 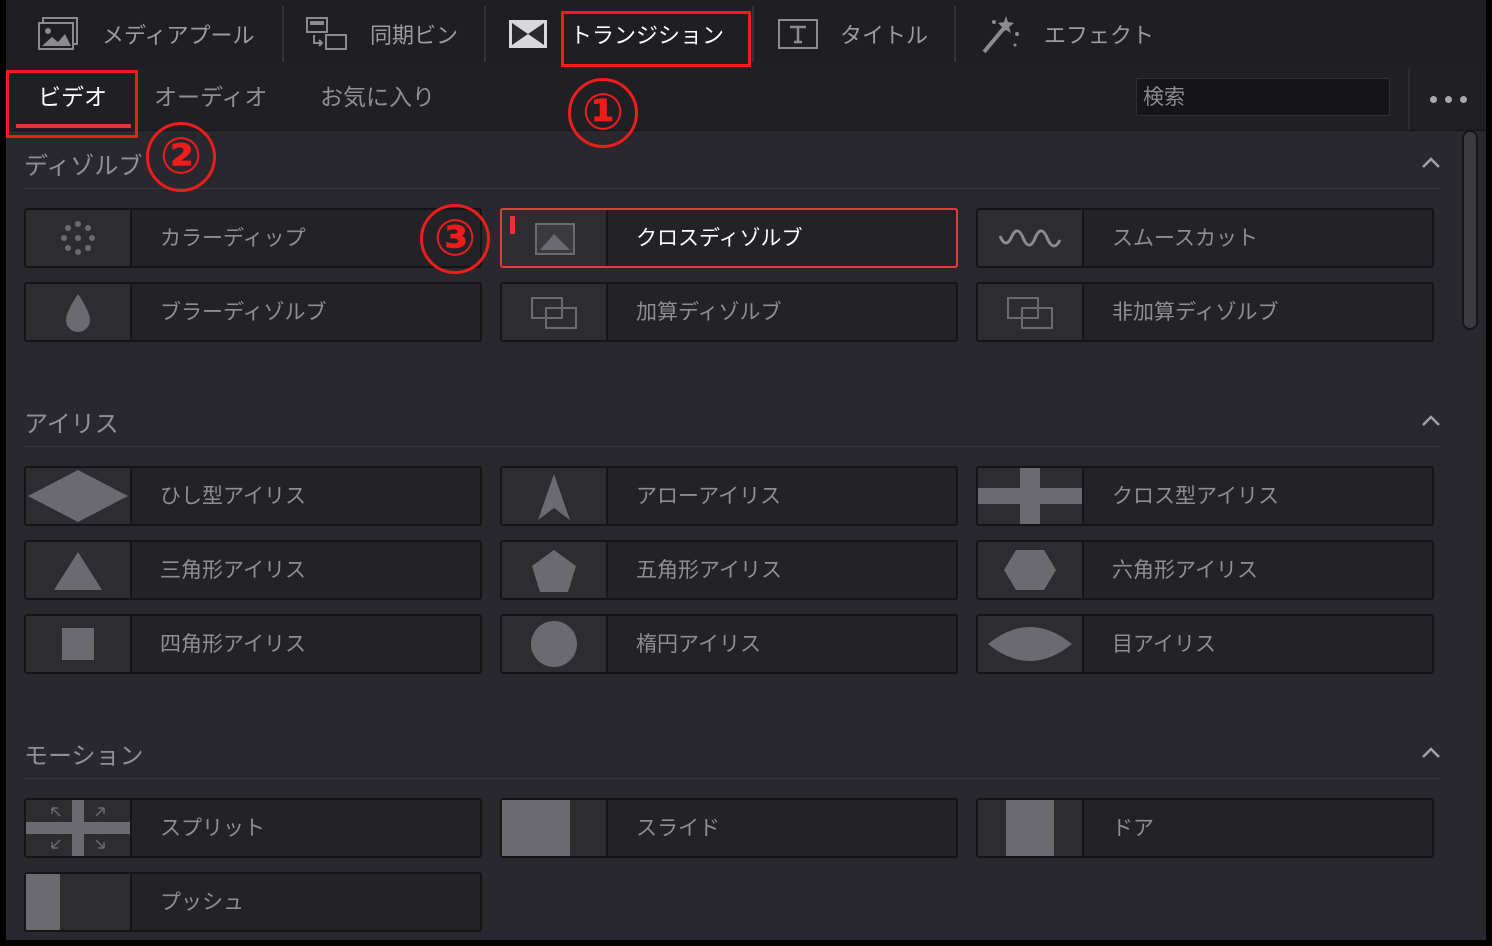 What do you see at coordinates (1133, 828) in the screenshot?
I see `item-label: ドア` at bounding box center [1133, 828].